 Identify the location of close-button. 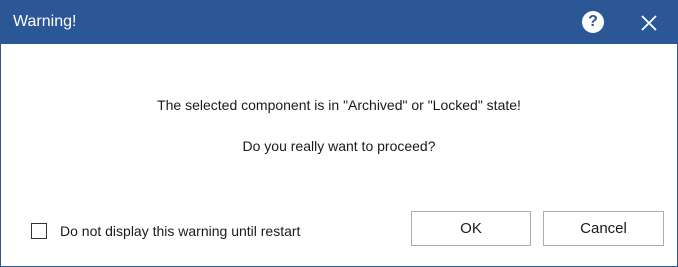
(649, 23).